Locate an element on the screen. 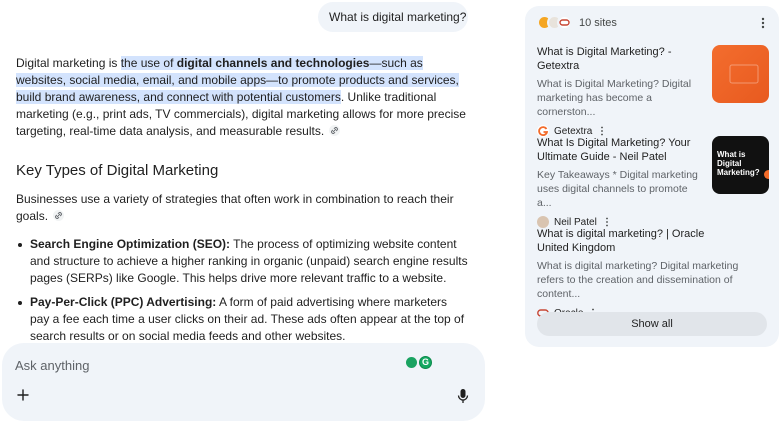  plus-icon is located at coordinates (23, 395).